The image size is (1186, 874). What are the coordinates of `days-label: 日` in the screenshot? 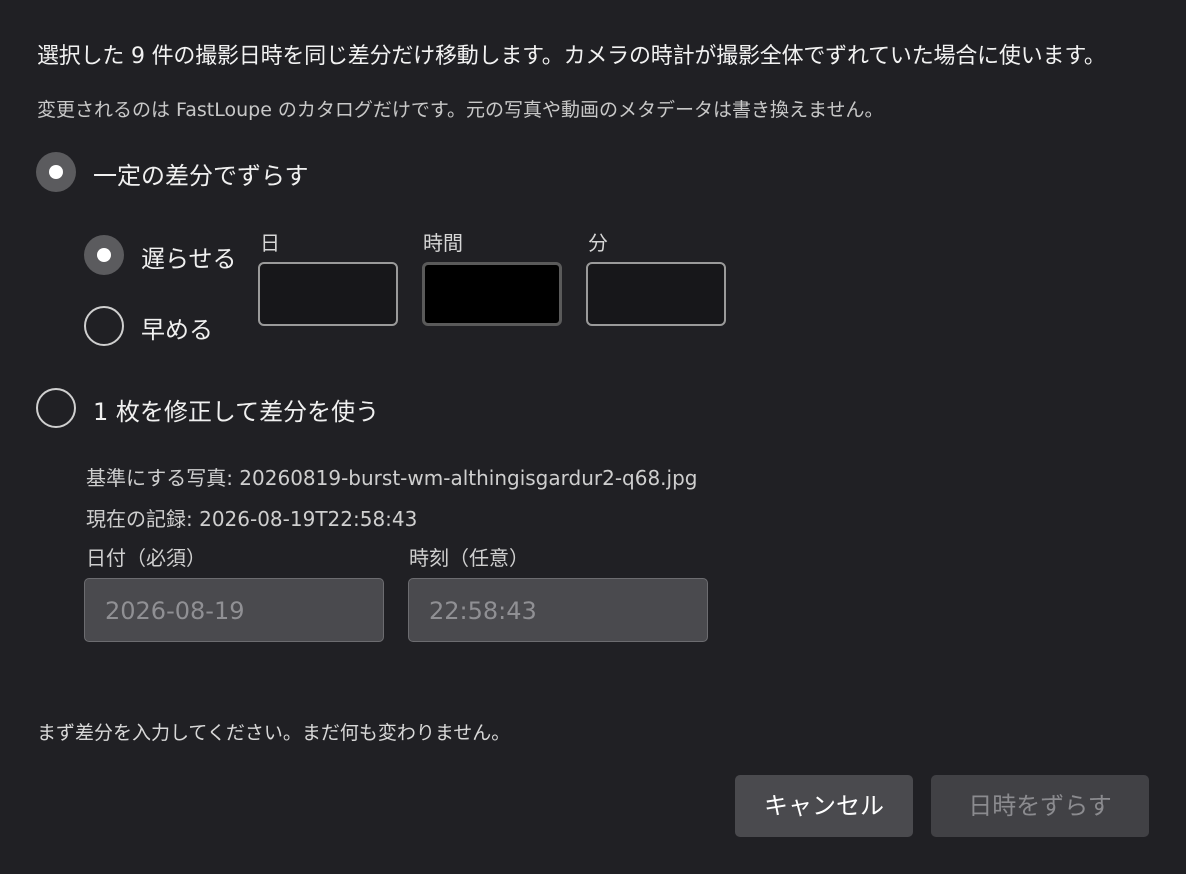 It's located at (270, 243).